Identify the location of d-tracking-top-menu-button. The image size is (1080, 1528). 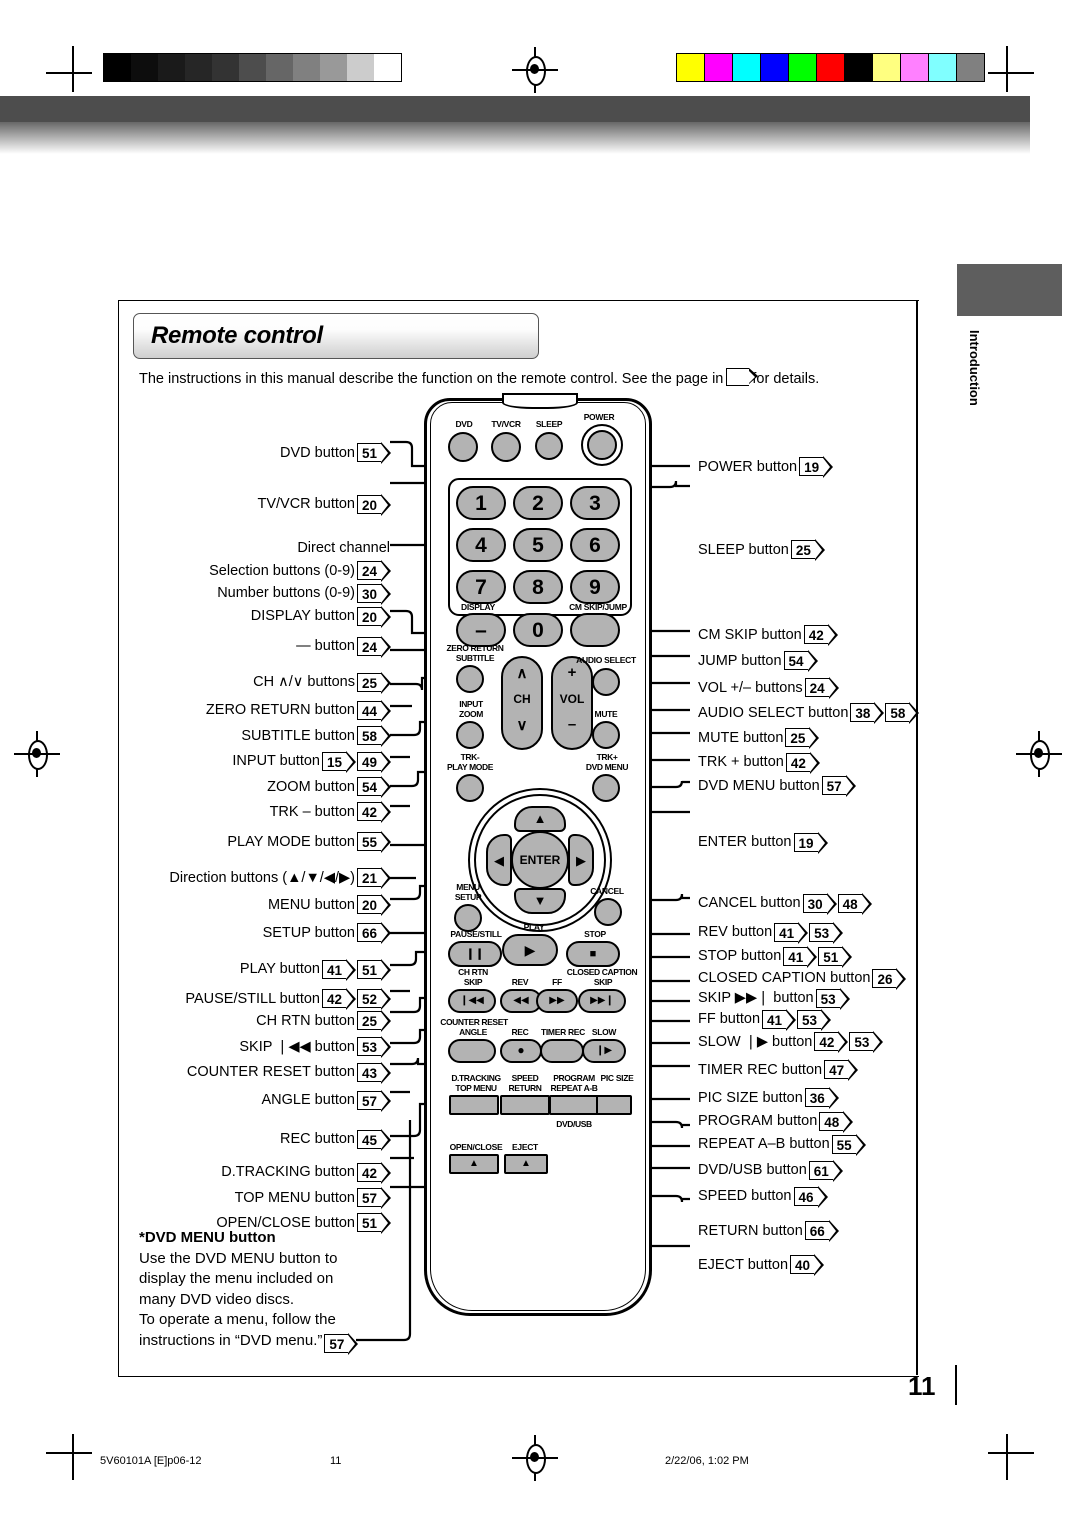
(474, 1105).